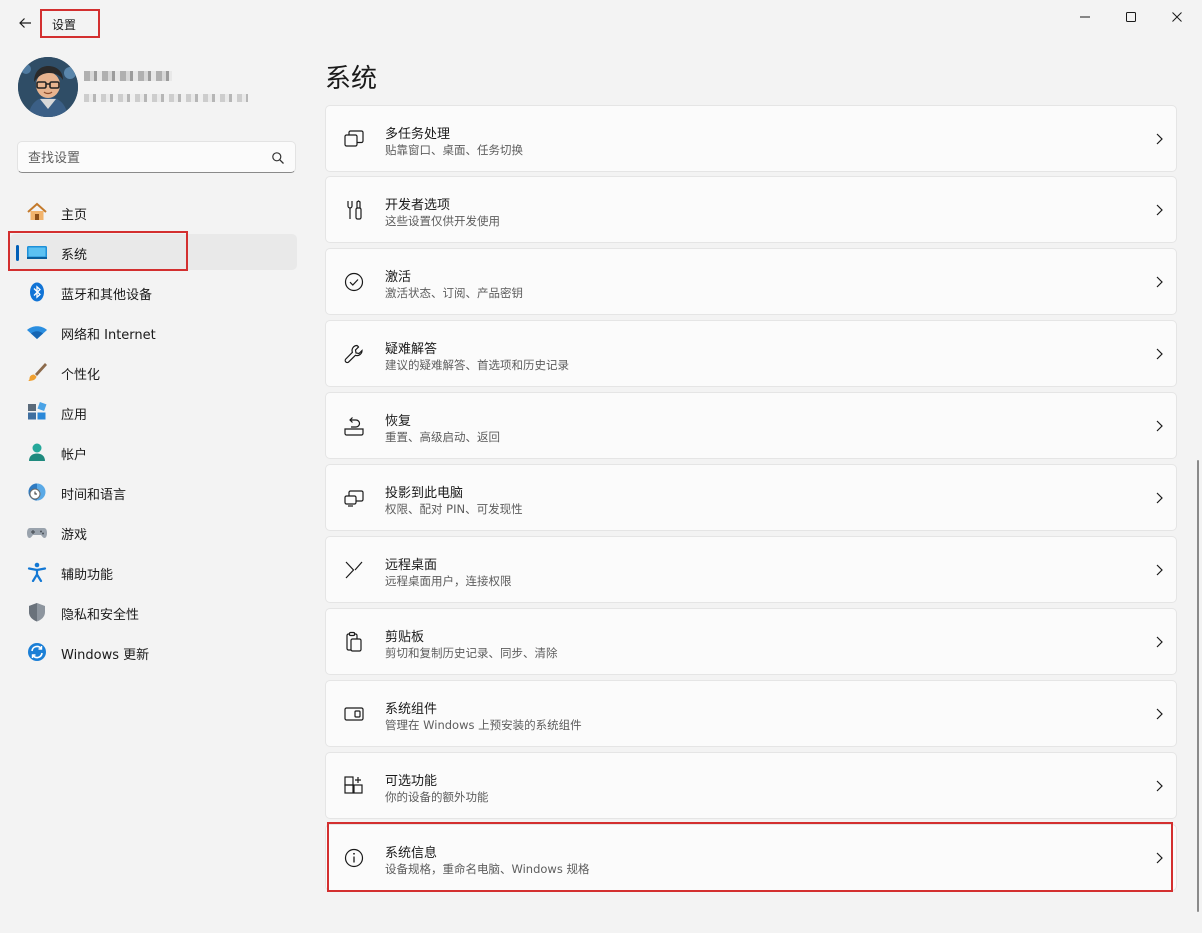 The image size is (1202, 933). Describe the element at coordinates (37, 372) in the screenshot. I see `paintbrush-icon` at that location.